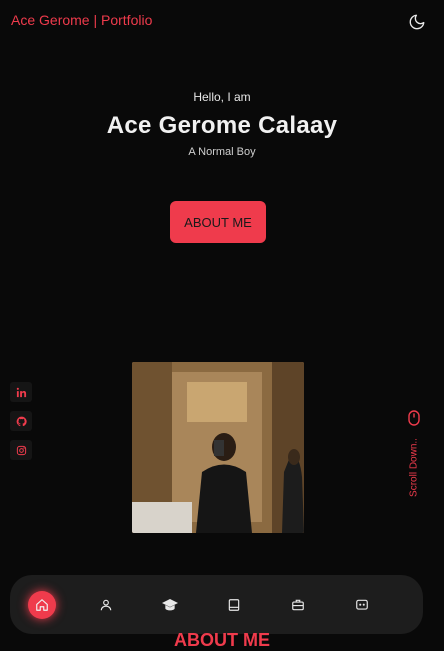 Image resolution: width=444 pixels, height=651 pixels. What do you see at coordinates (218, 447) in the screenshot?
I see `profile-photo` at bounding box center [218, 447].